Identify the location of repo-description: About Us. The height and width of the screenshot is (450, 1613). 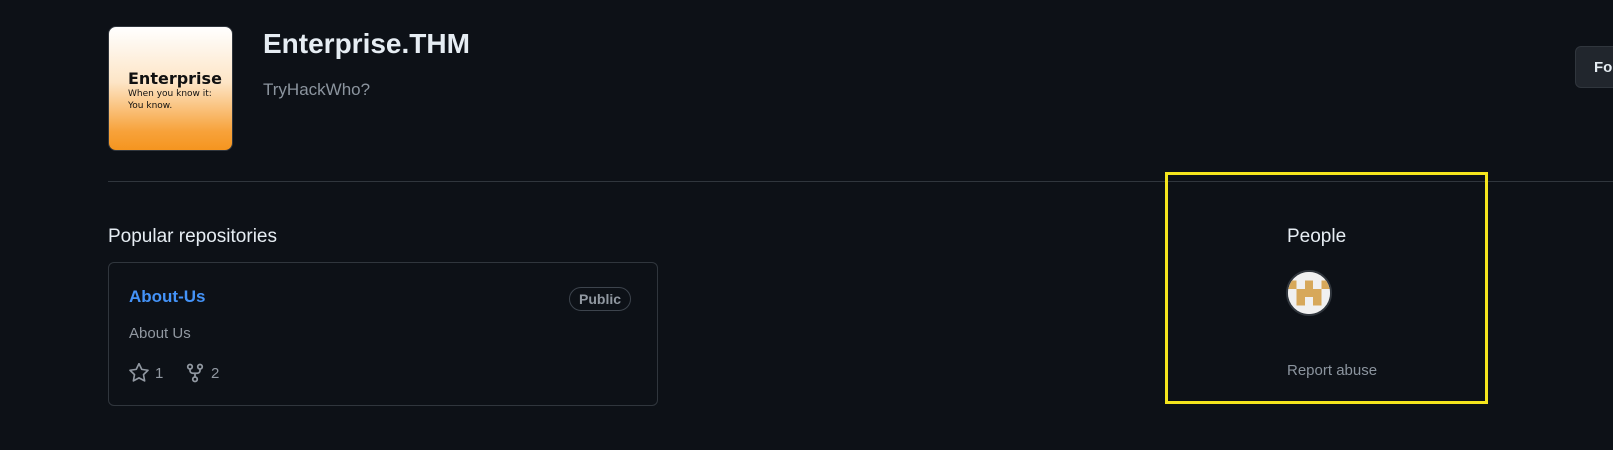
(160, 333).